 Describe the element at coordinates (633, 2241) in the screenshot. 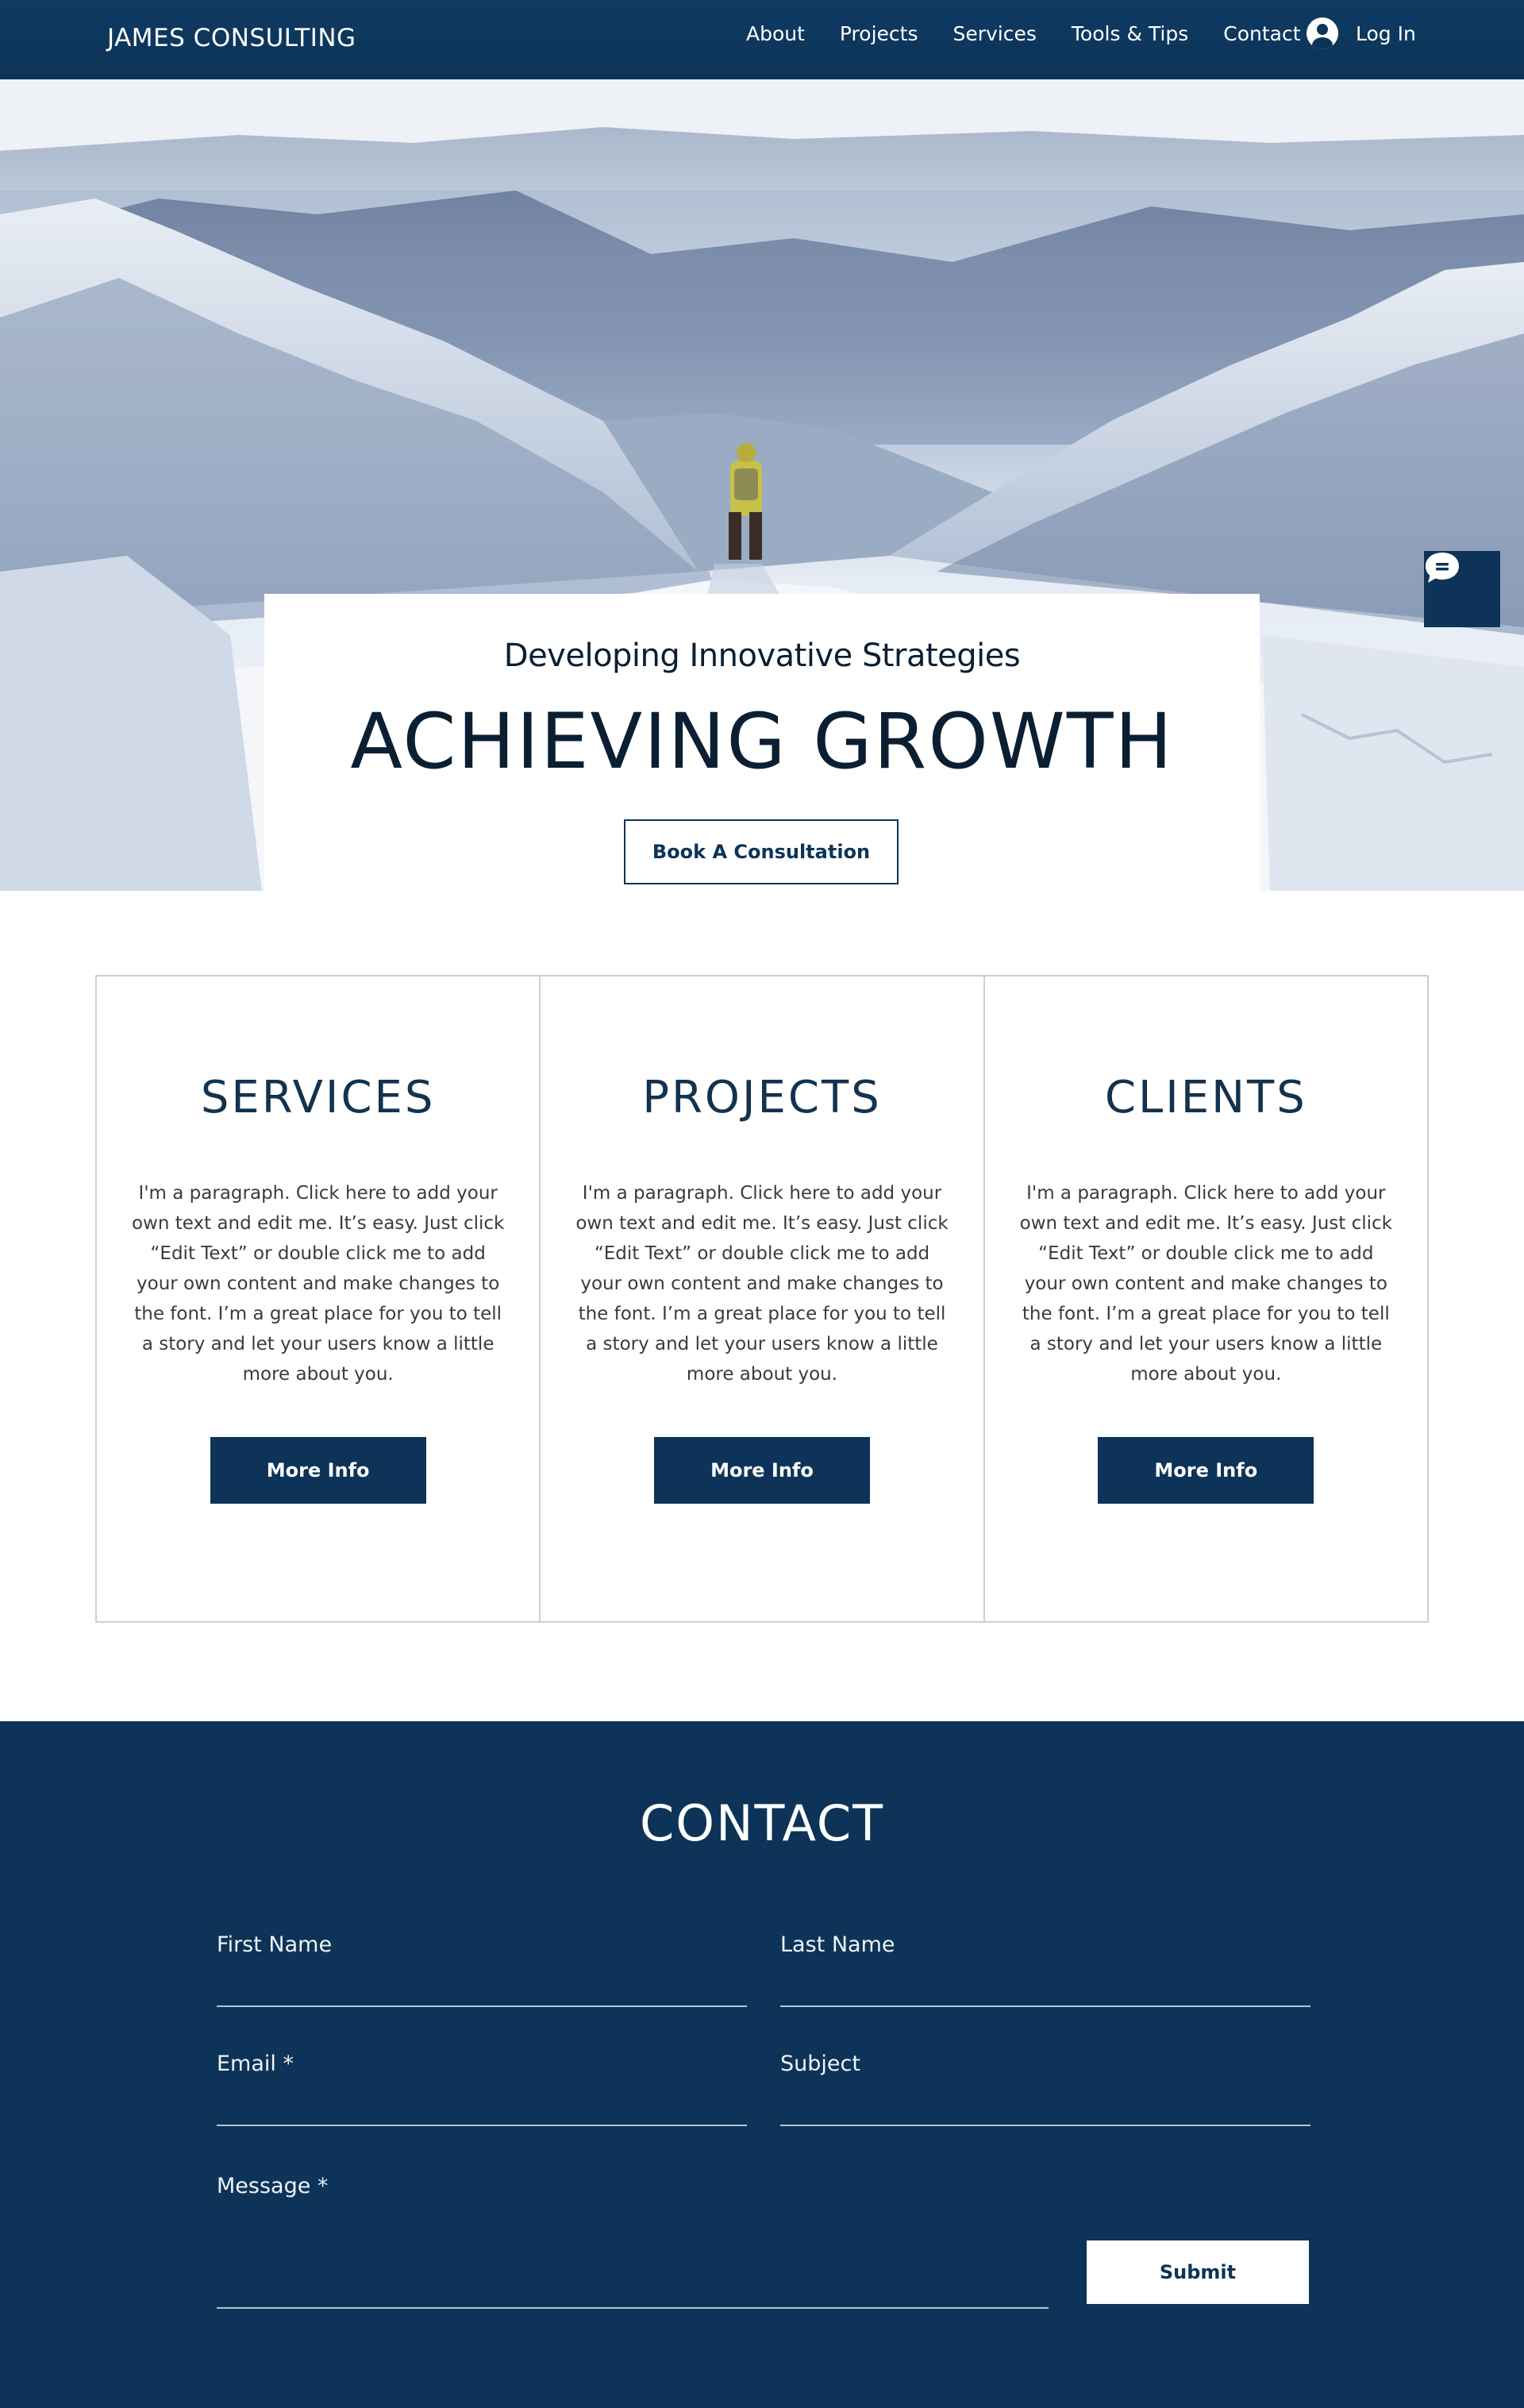

I see `message-field: Message *` at that location.